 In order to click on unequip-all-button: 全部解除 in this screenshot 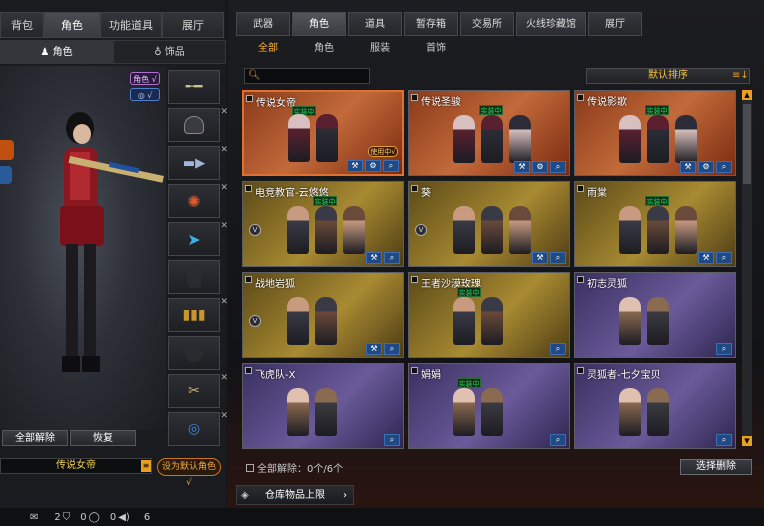, I will do `click(35, 438)`.